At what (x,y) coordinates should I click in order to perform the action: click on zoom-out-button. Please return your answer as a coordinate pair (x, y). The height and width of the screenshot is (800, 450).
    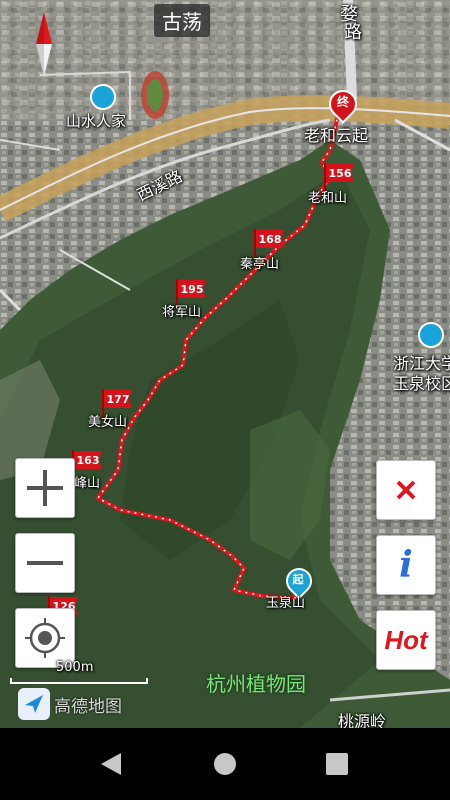
    Looking at the image, I should click on (45, 563).